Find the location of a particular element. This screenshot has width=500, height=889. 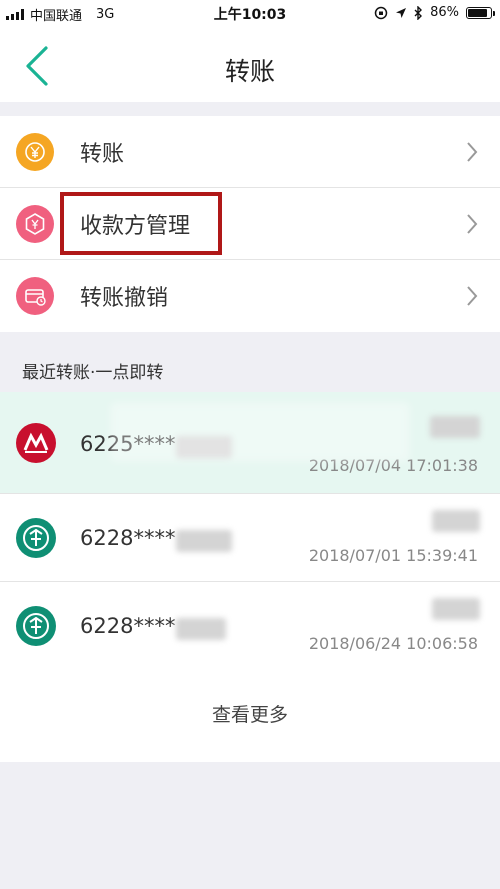

view-more-button: 查看更多 is located at coordinates (250, 715).